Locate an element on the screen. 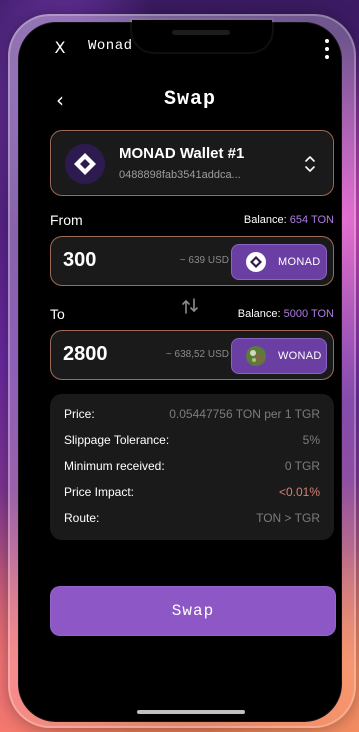  minimum-received-value: 0 TGR is located at coordinates (302, 466).